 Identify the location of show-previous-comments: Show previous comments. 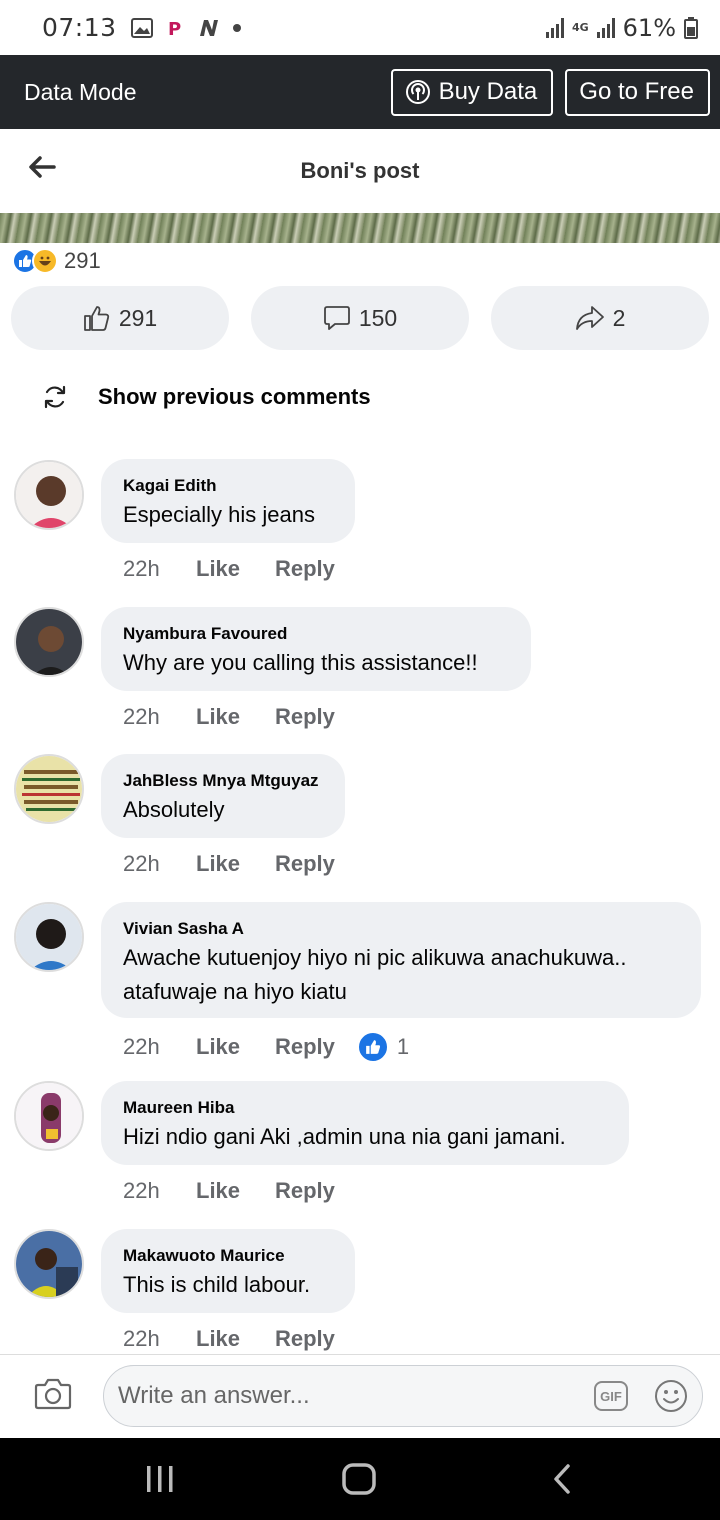
(206, 397).